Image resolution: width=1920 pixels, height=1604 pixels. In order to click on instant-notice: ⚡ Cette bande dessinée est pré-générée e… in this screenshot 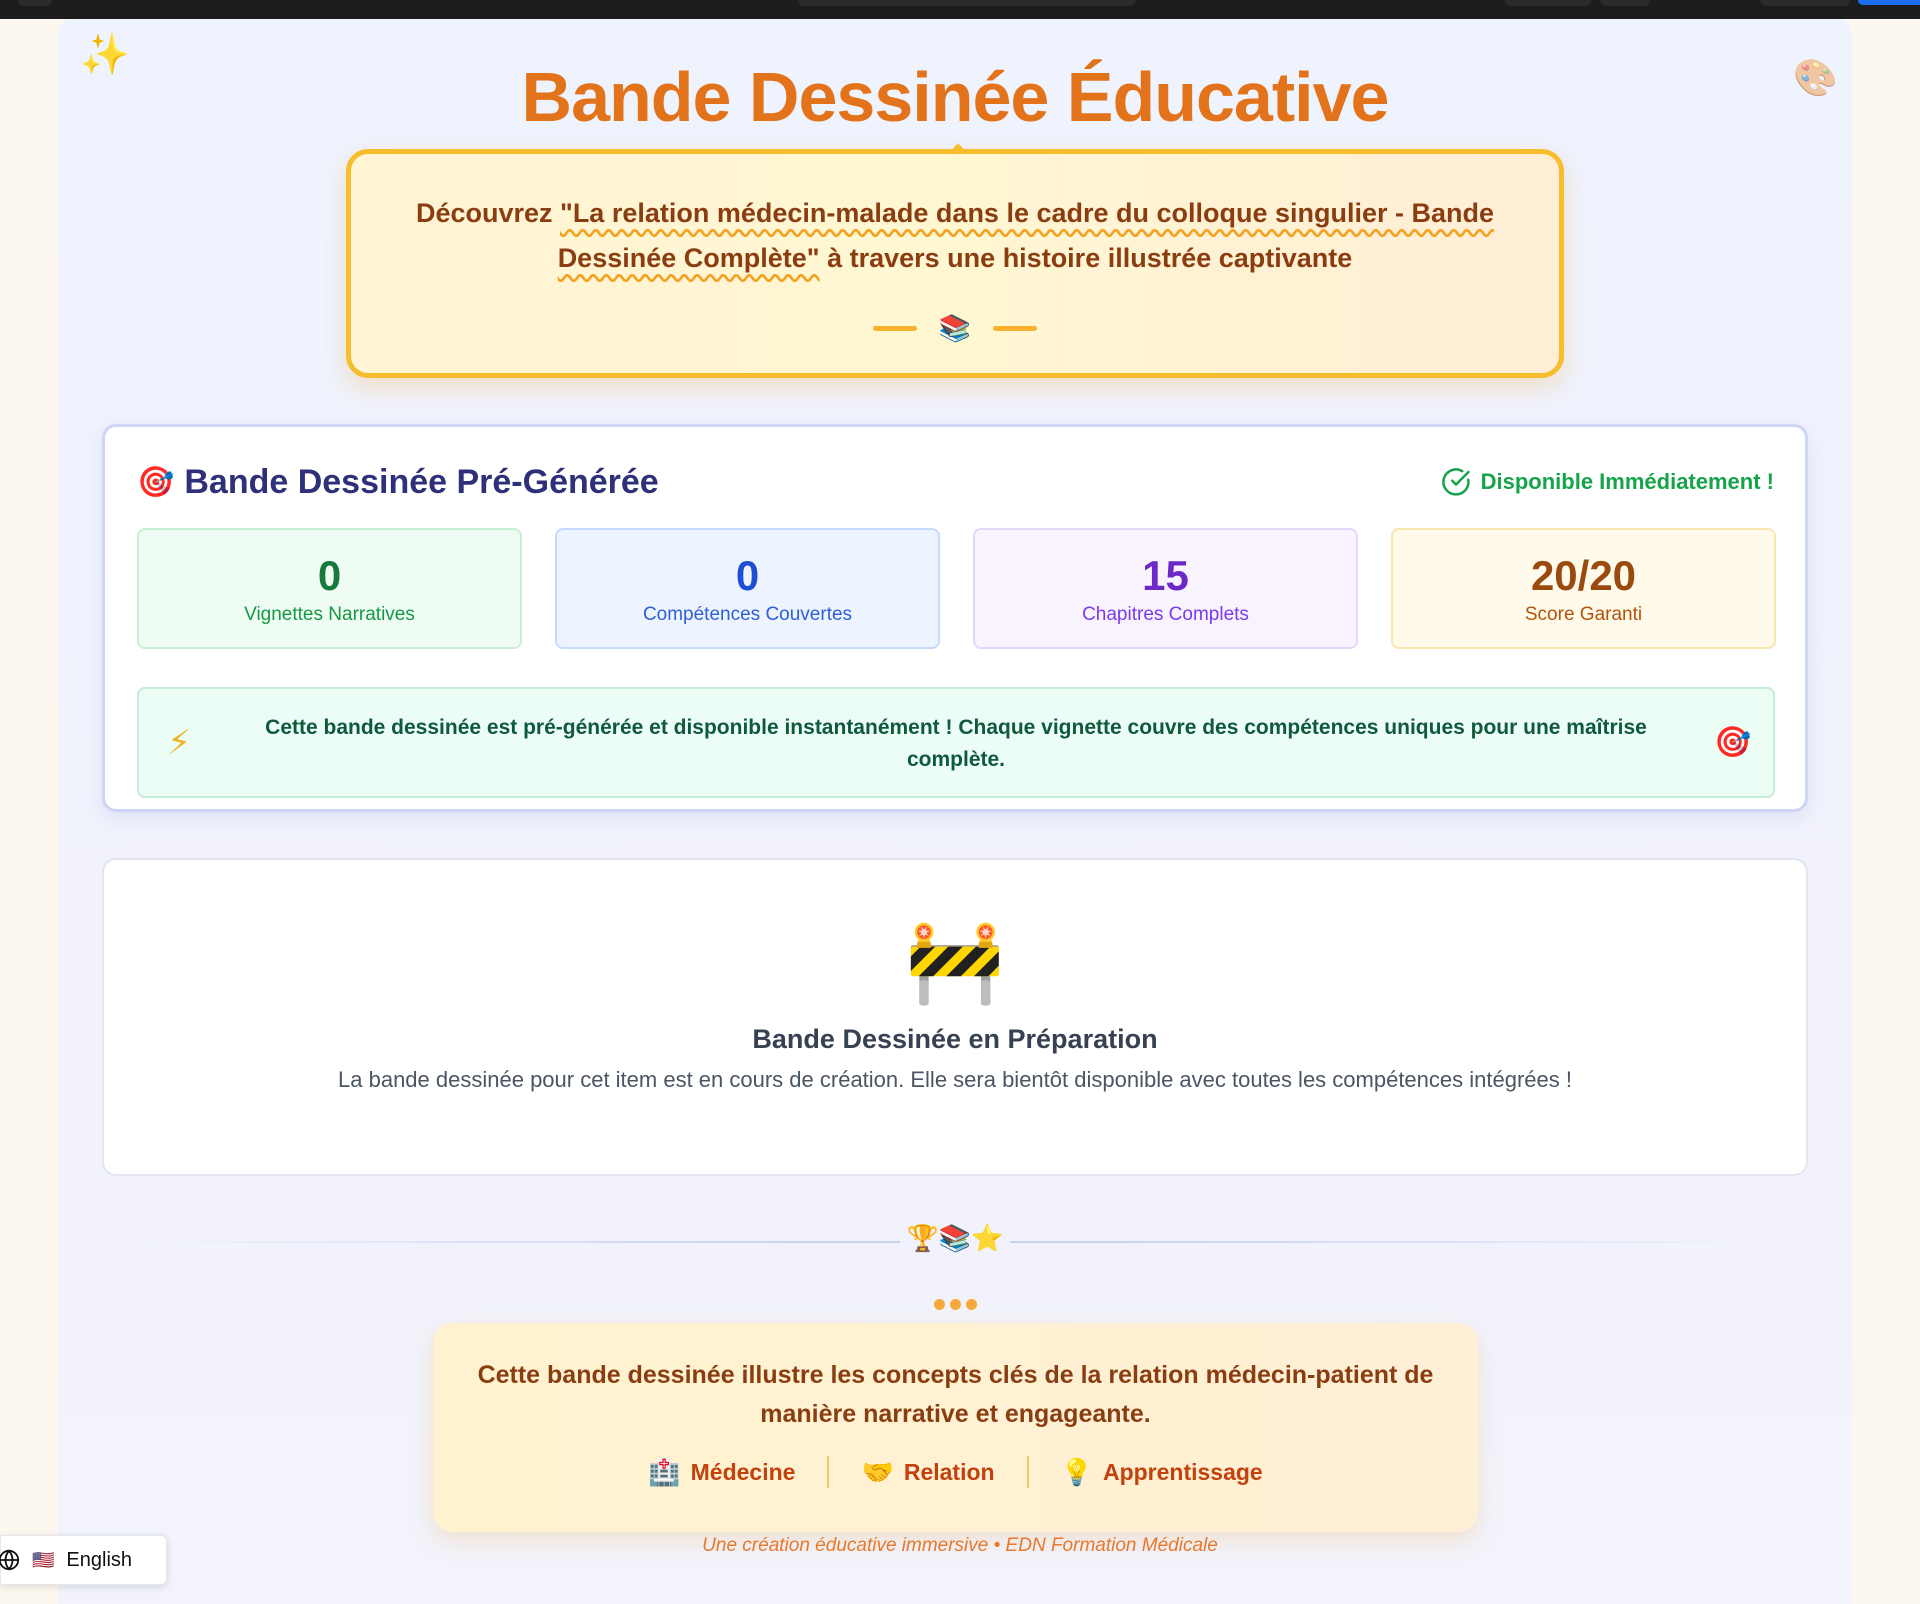, I will do `click(956, 742)`.